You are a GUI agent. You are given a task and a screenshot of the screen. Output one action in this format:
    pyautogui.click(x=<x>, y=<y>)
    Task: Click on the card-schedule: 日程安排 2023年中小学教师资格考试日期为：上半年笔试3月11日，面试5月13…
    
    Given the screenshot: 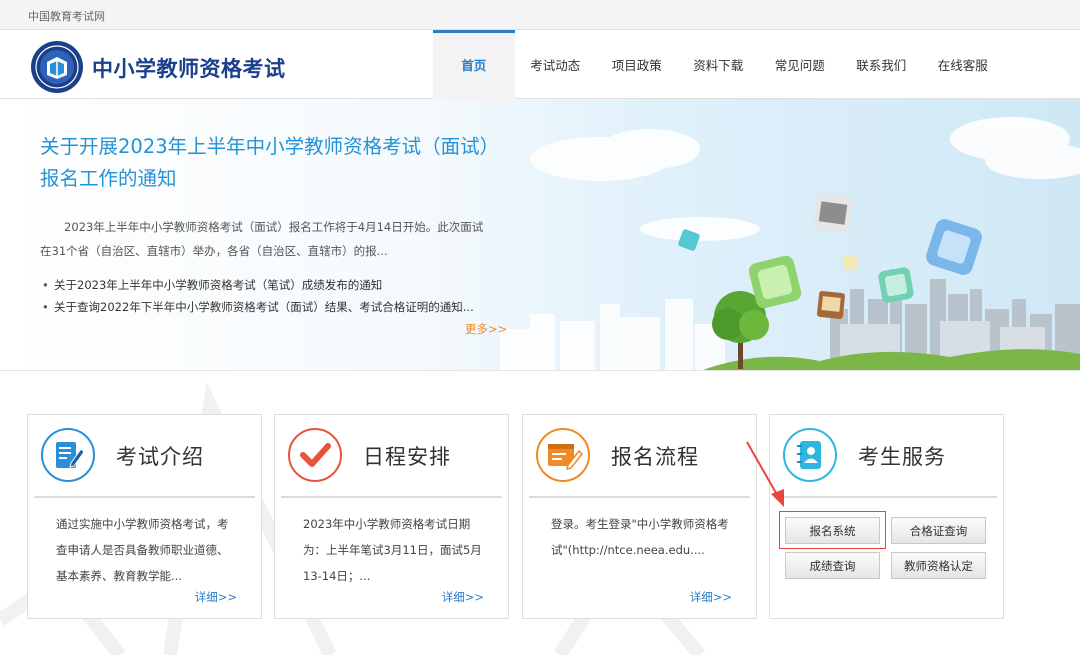 What is the action you would take?
    pyautogui.click(x=391, y=516)
    